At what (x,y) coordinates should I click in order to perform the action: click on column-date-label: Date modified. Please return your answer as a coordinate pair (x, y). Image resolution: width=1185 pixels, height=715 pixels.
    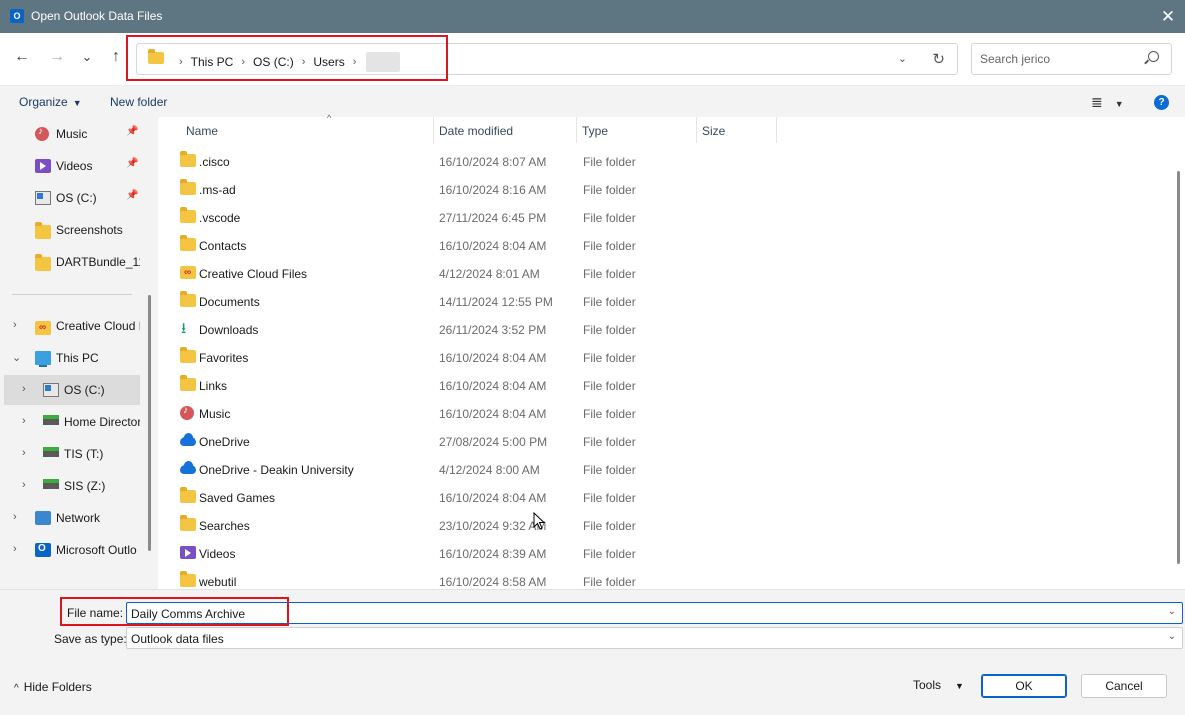
    Looking at the image, I should click on (476, 131).